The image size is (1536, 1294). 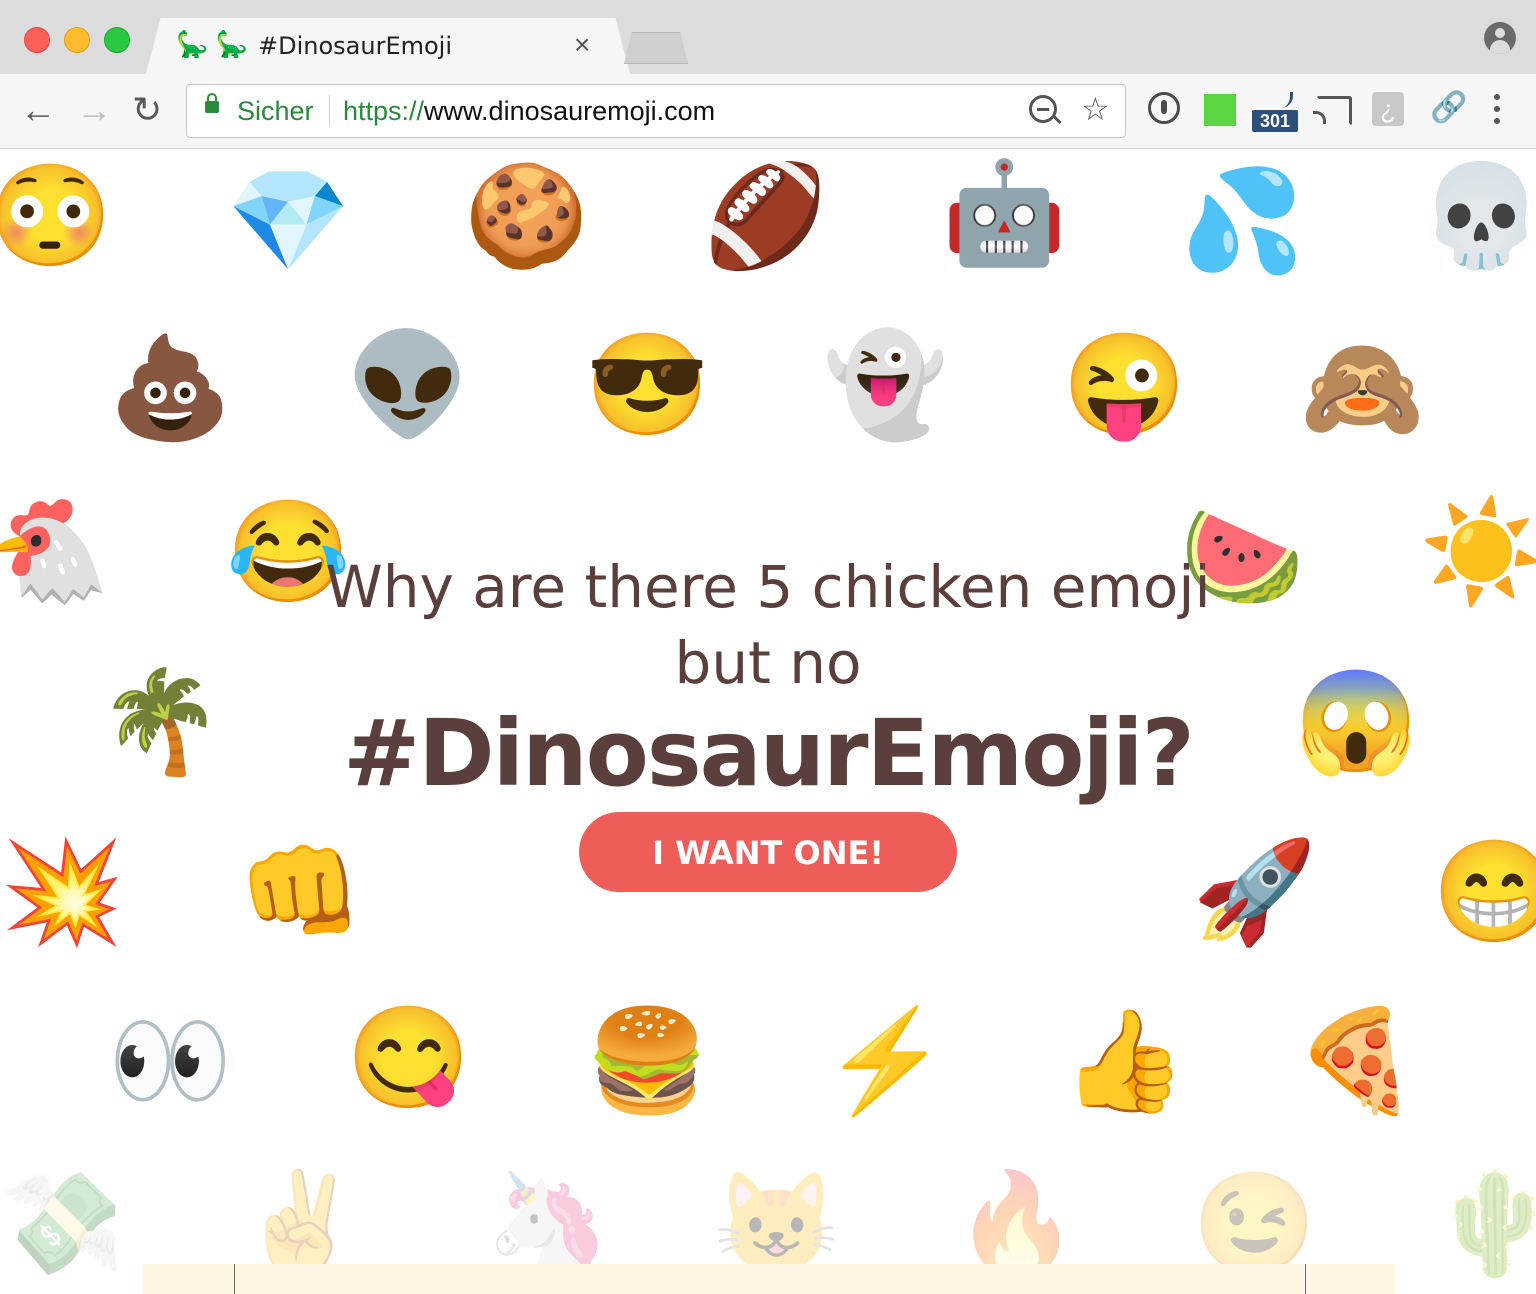 I want to click on tab-active: 🦕 🦕 #DinosaurEmoji ×, so click(x=388, y=46).